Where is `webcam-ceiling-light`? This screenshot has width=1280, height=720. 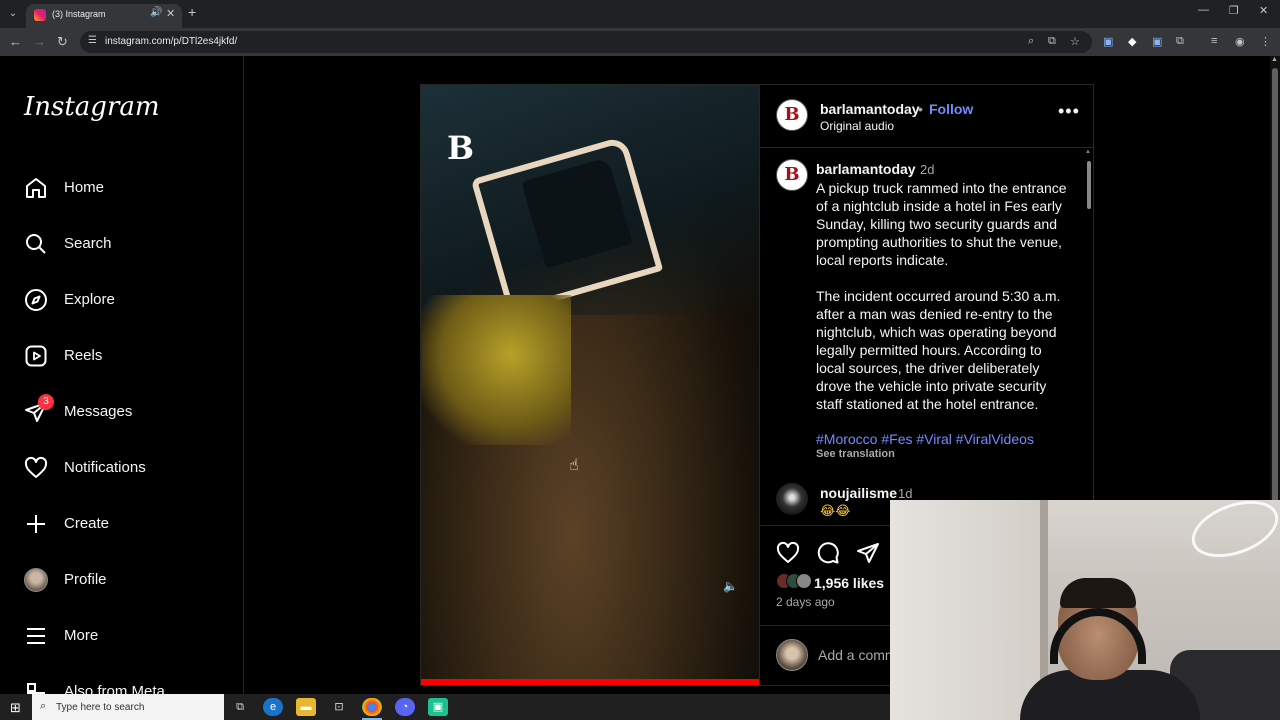 webcam-ceiling-light is located at coordinates (1232, 534).